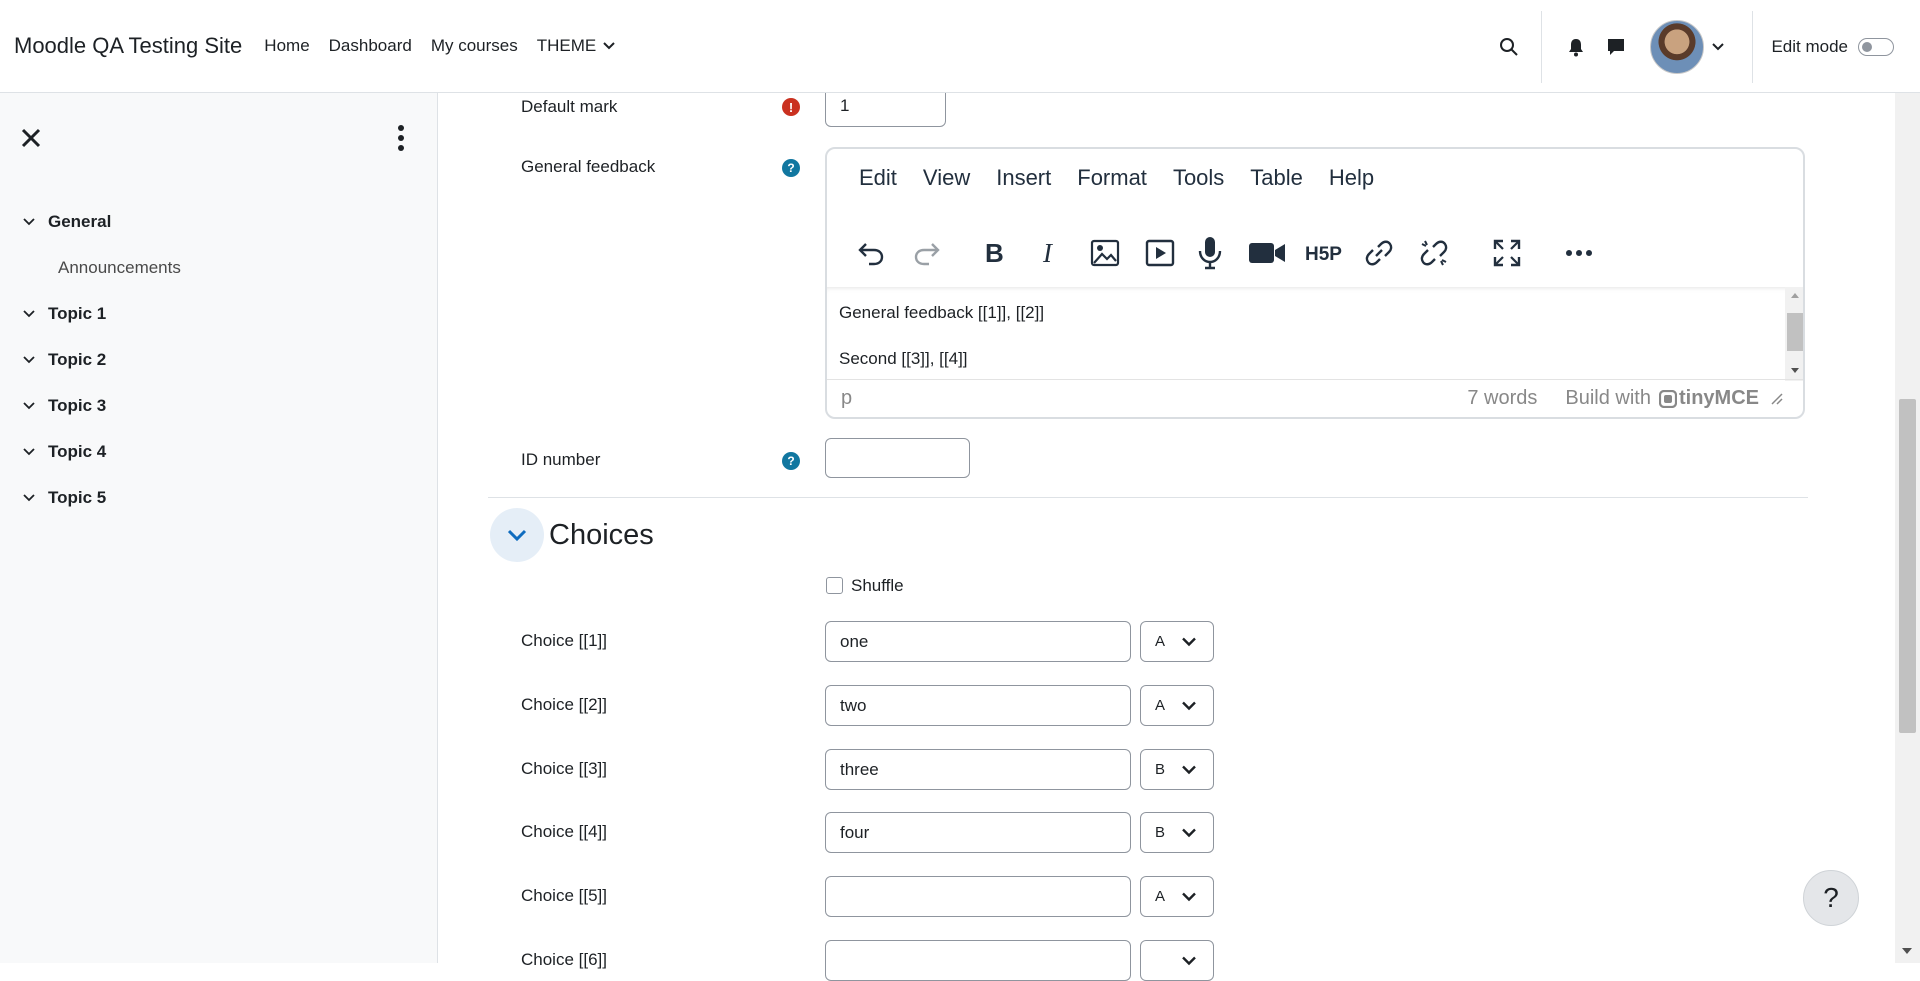  What do you see at coordinates (1616, 47) in the screenshot?
I see `messages-chat-icon` at bounding box center [1616, 47].